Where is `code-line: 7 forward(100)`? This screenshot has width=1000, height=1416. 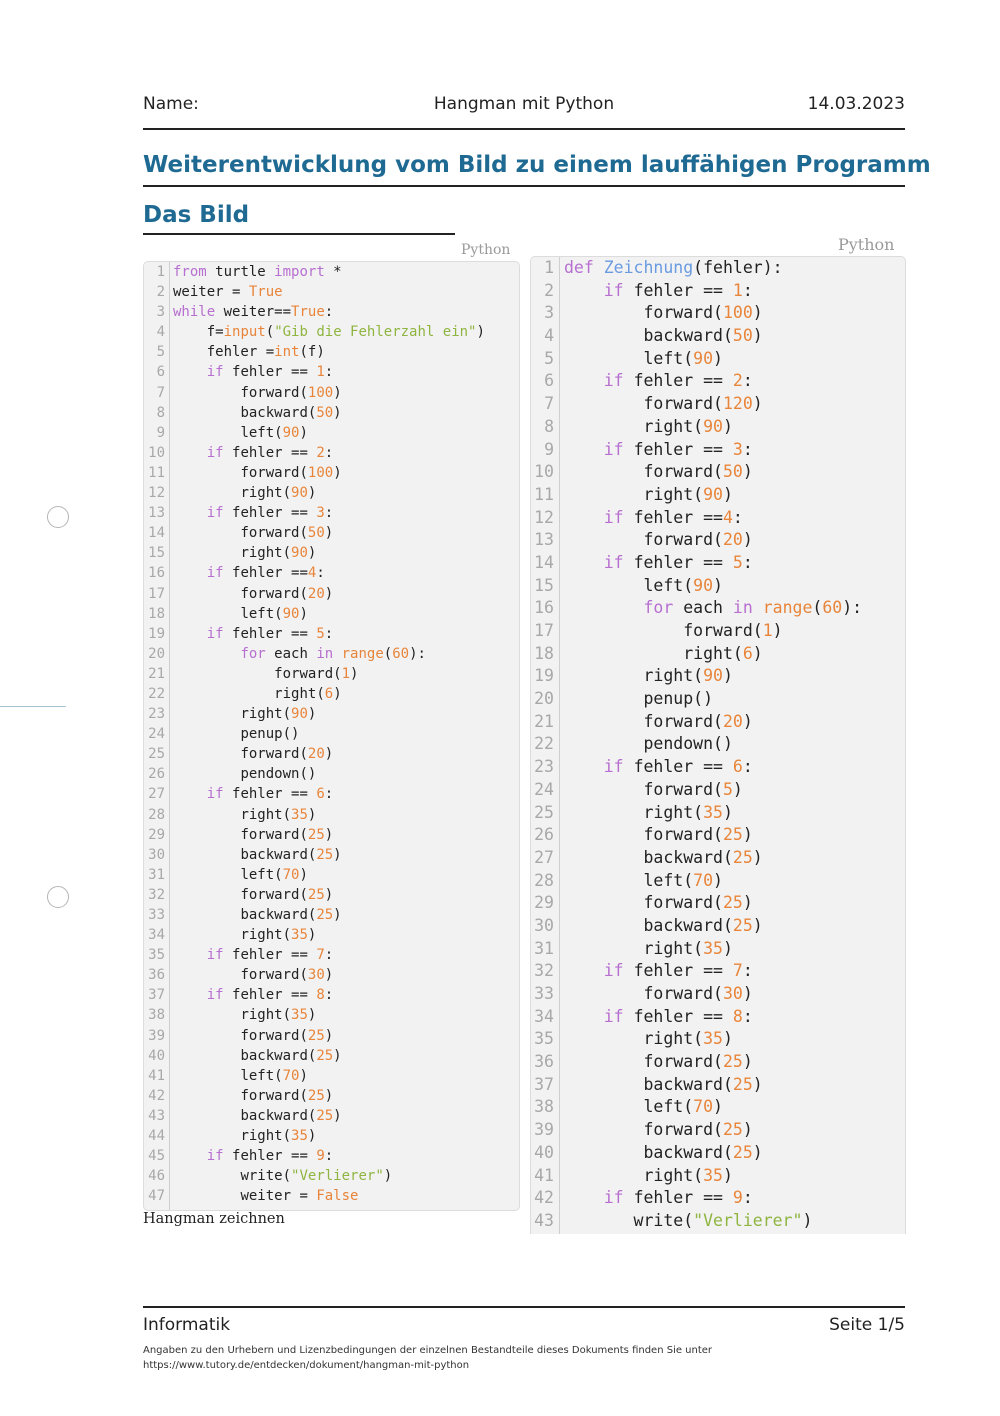
code-line: 7 forward(100) is located at coordinates (331, 393).